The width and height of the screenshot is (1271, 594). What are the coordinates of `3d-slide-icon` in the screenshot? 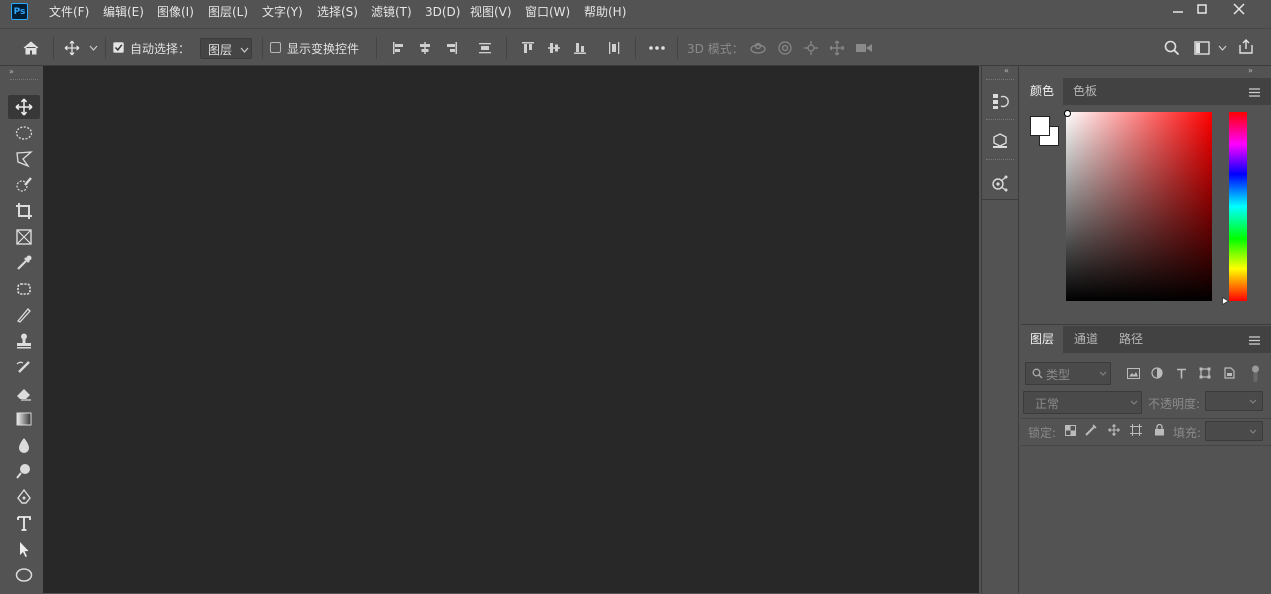 It's located at (837, 48).